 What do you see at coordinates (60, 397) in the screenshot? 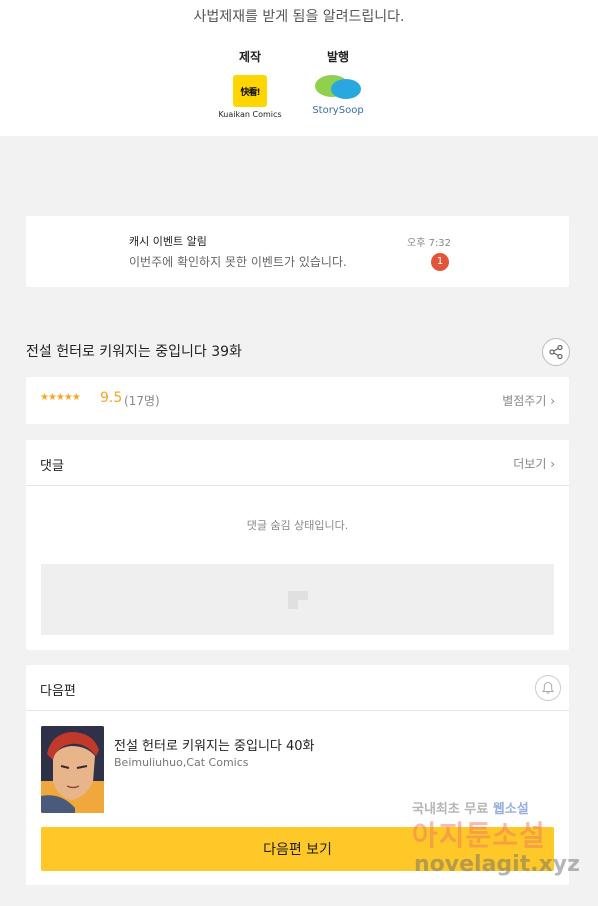
I see `rating-stars: ★★★★★` at bounding box center [60, 397].